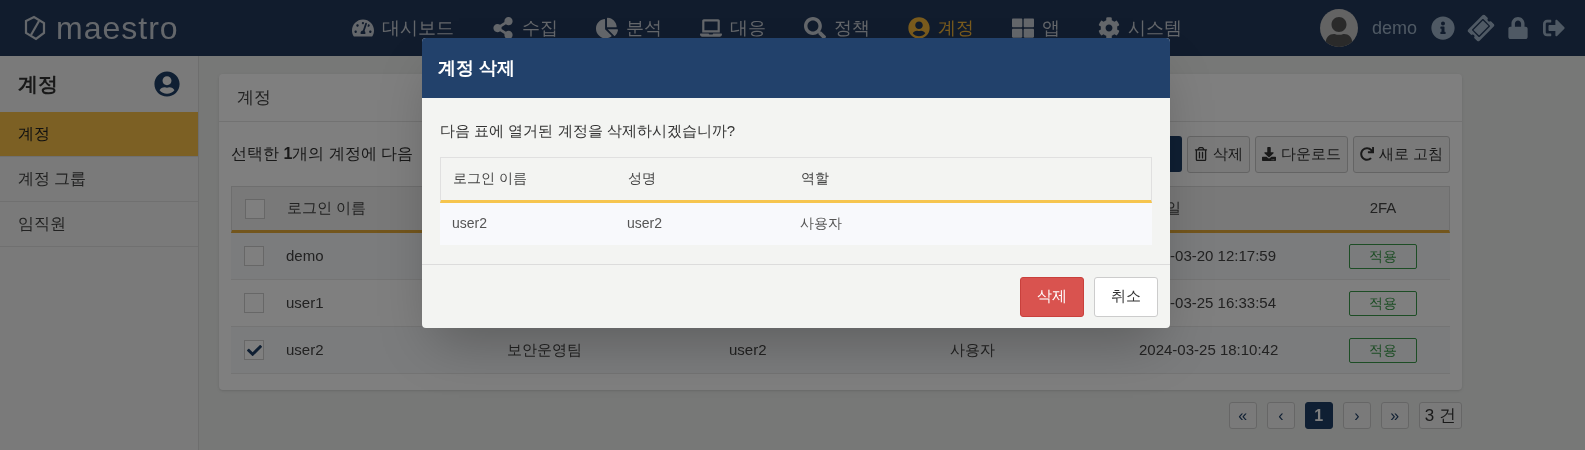 The image size is (1585, 450). Describe the element at coordinates (305, 255) in the screenshot. I see `table-cell-text: demo` at that location.